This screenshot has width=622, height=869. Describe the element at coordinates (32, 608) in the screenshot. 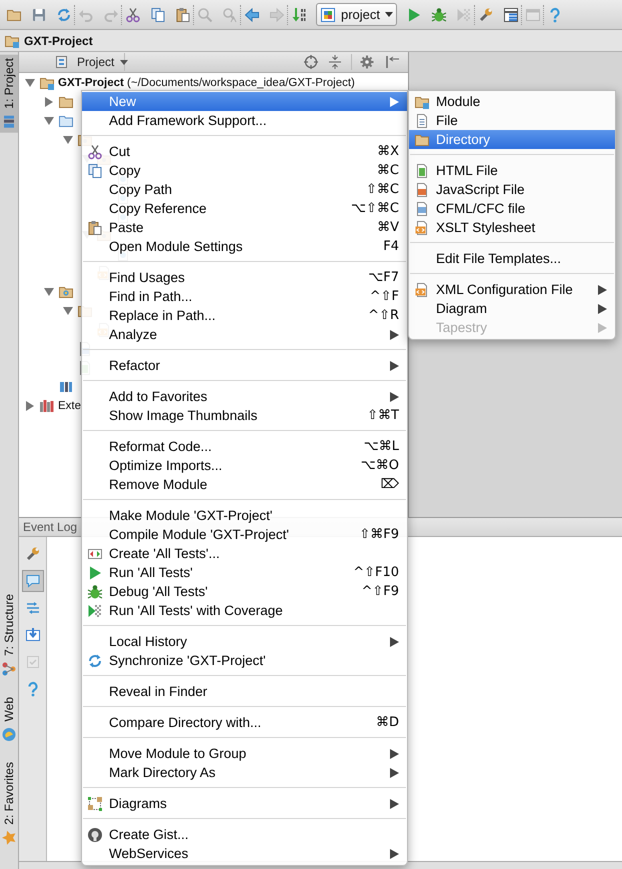

I see `expand-arrows-icon` at that location.